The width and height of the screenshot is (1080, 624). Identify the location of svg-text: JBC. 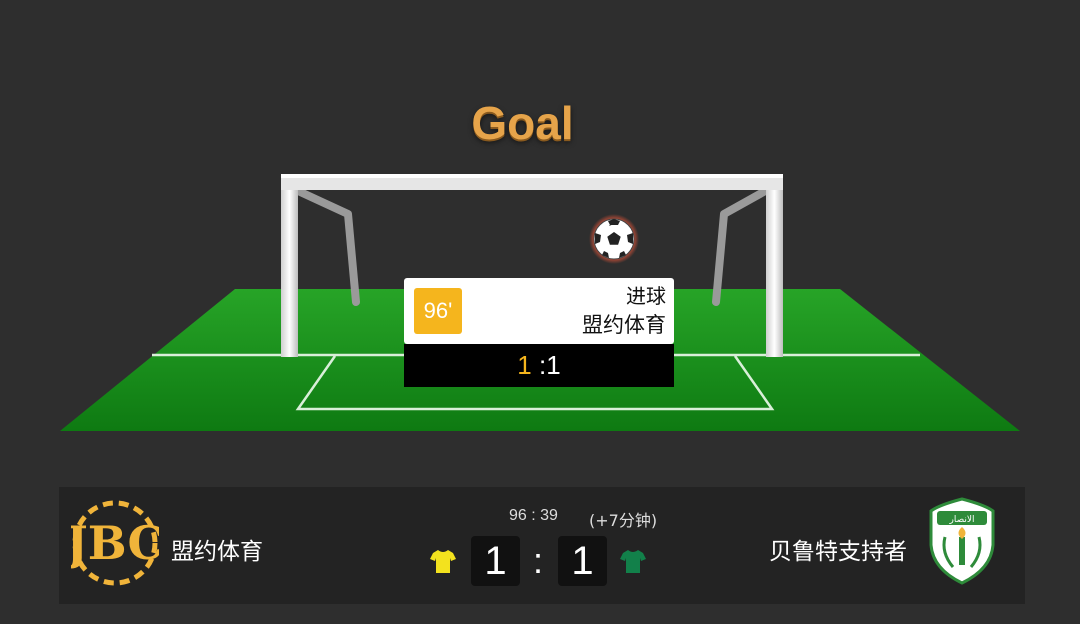
(115, 543).